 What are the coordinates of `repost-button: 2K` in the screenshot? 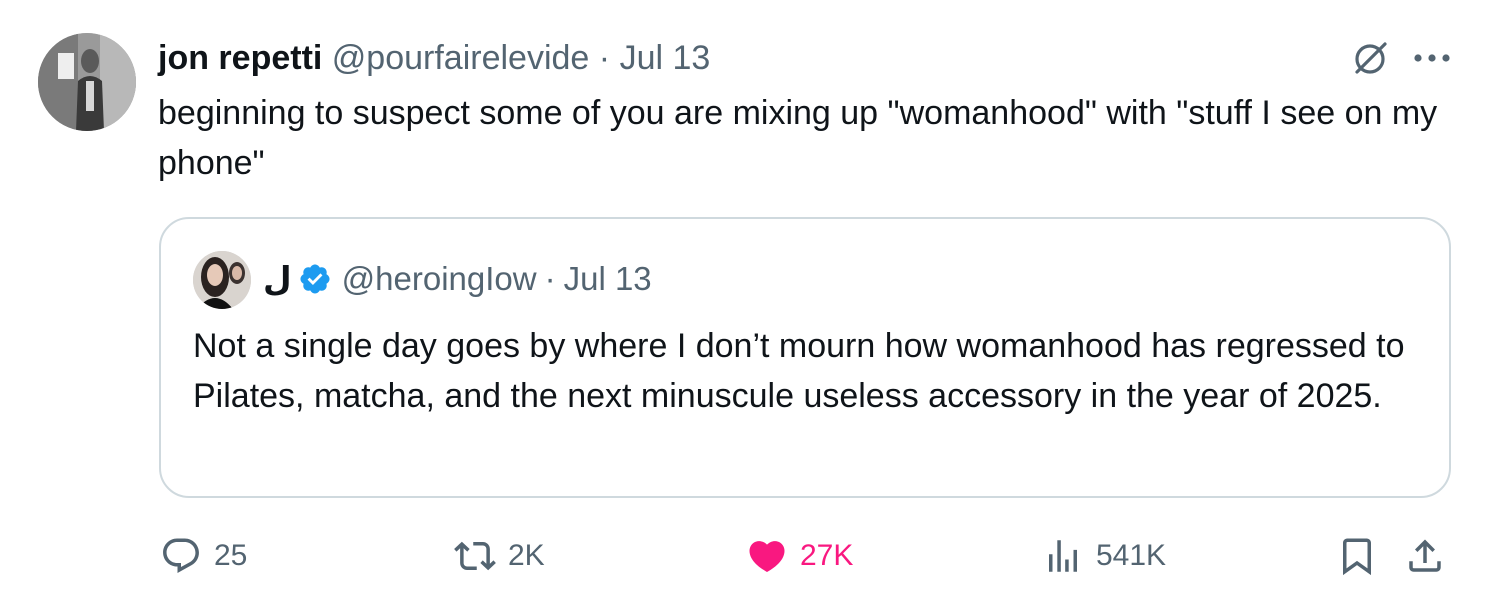 It's located at (499, 556).